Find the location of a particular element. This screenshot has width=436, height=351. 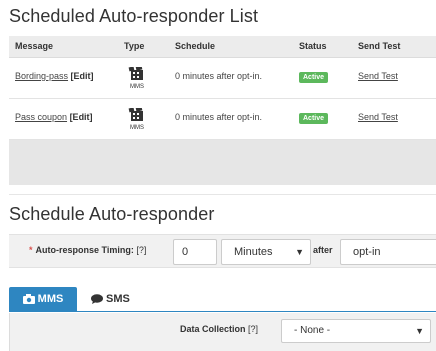

chat-bubble-icon is located at coordinates (97, 299).